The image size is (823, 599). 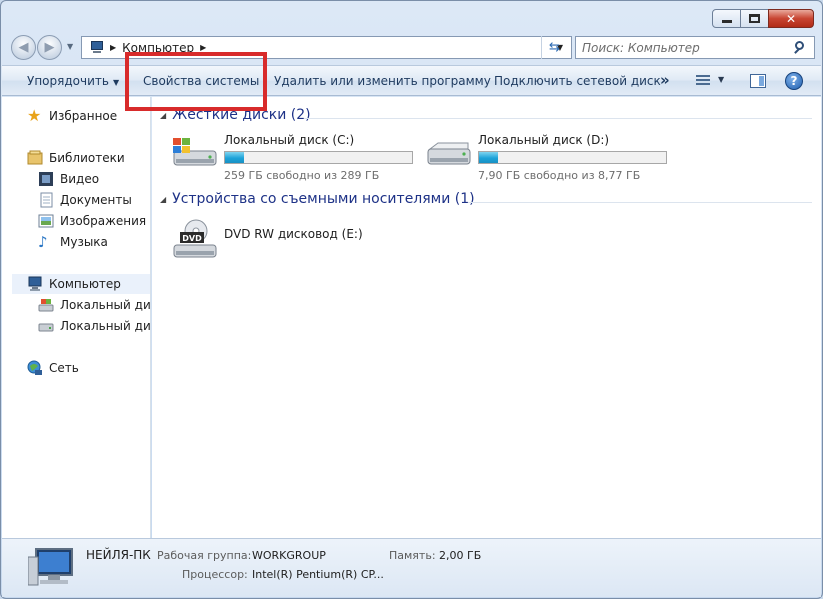 I want to click on star-icon: ★, so click(x=34, y=115).